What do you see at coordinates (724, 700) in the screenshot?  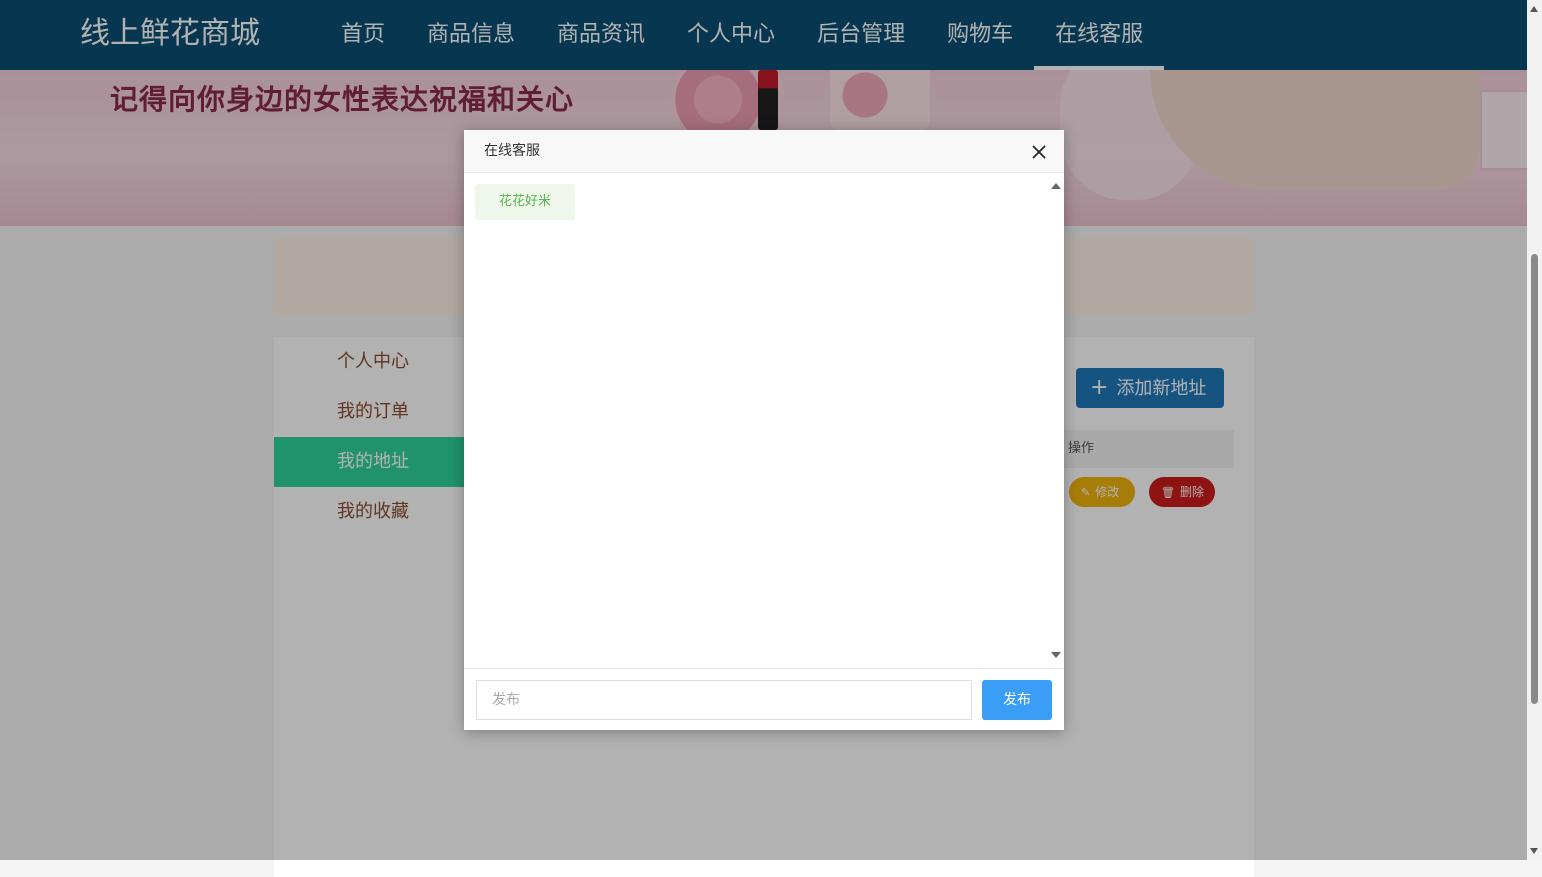 I see `message-input` at bounding box center [724, 700].